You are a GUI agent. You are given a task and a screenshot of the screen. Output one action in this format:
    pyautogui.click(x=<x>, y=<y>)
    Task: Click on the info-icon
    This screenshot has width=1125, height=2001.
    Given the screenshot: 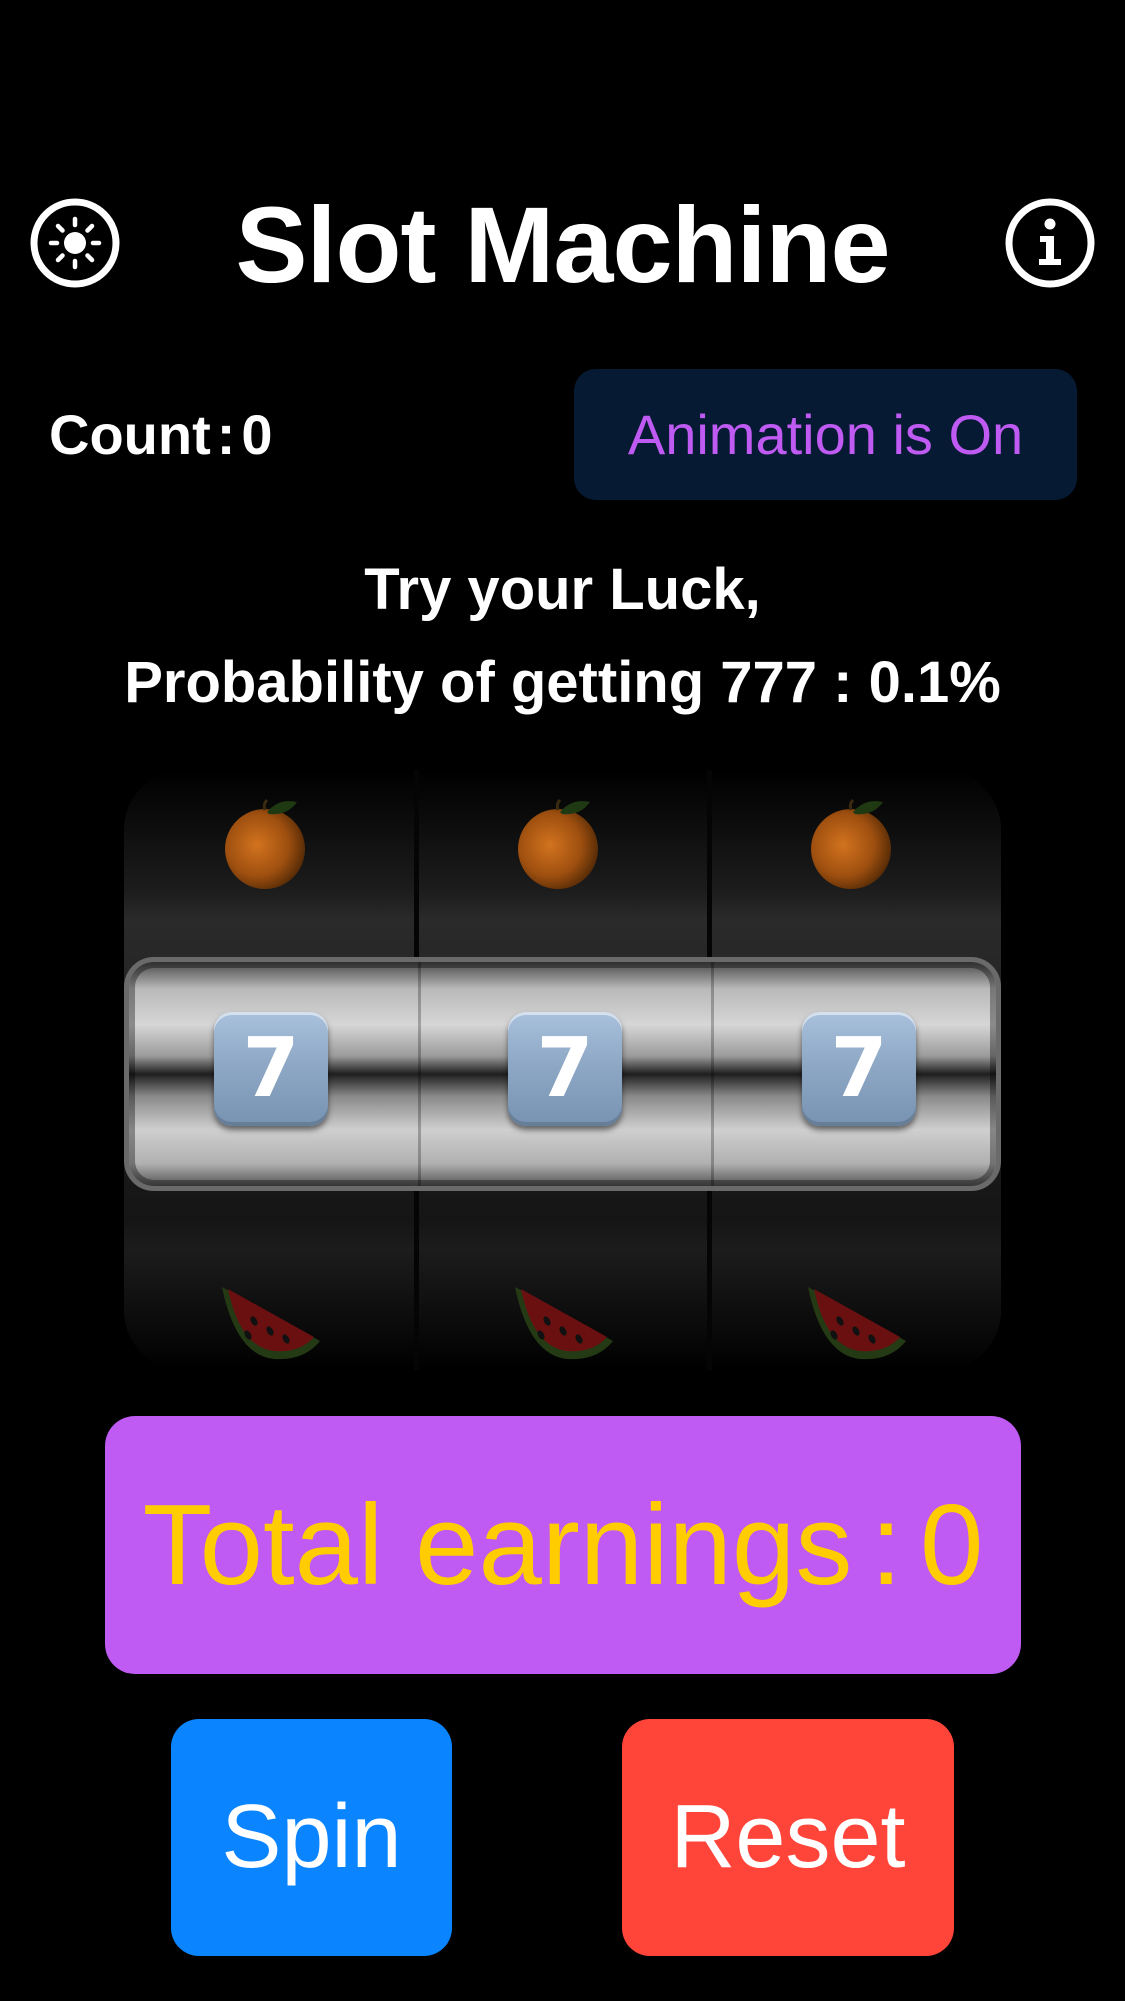 What is the action you would take?
    pyautogui.click(x=1050, y=243)
    